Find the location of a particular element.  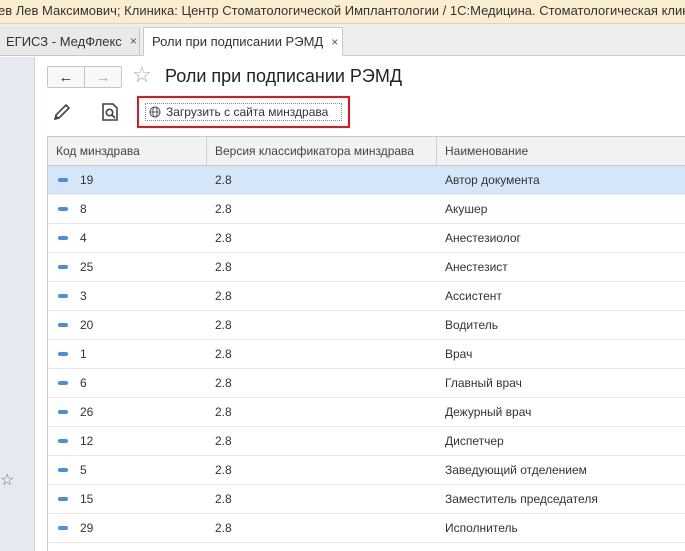

name-cell: Диспетчер is located at coordinates (474, 441).